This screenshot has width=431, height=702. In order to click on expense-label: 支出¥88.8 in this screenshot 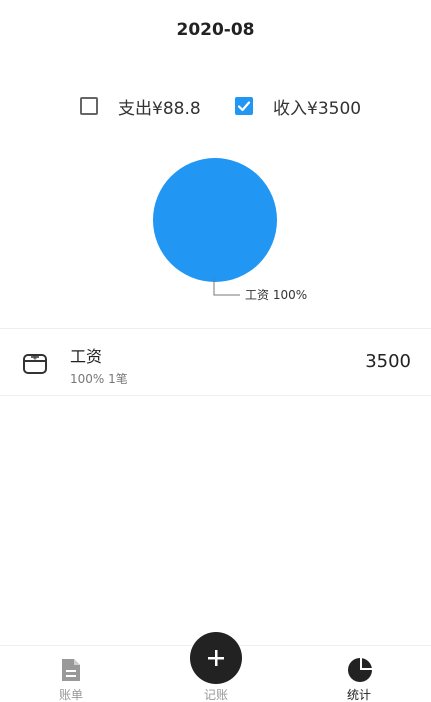, I will do `click(159, 108)`.